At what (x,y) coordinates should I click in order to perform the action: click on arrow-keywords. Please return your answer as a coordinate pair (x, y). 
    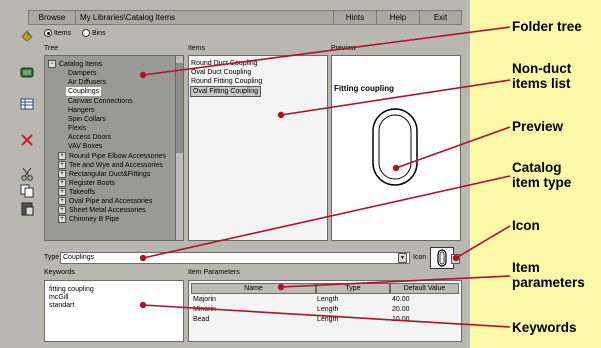
    Looking at the image, I should click on (326, 316).